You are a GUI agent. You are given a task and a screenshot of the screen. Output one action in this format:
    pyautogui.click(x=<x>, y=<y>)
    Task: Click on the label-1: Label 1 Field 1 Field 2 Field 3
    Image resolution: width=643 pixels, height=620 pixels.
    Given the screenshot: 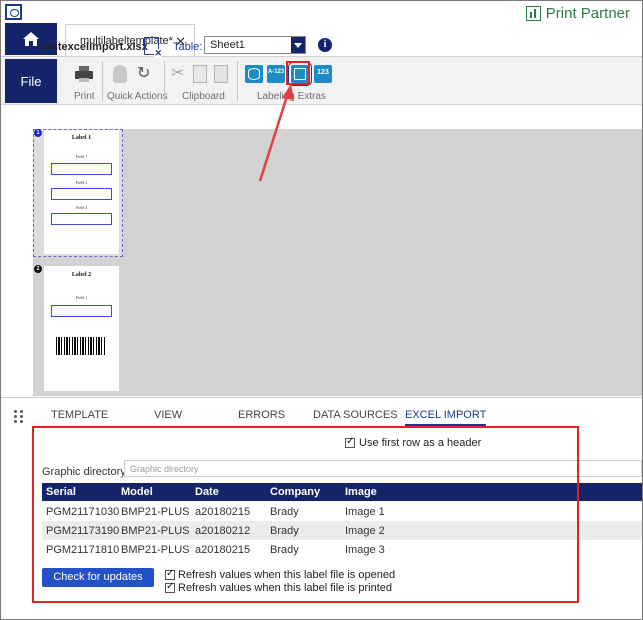 What is the action you would take?
    pyautogui.click(x=81, y=192)
    